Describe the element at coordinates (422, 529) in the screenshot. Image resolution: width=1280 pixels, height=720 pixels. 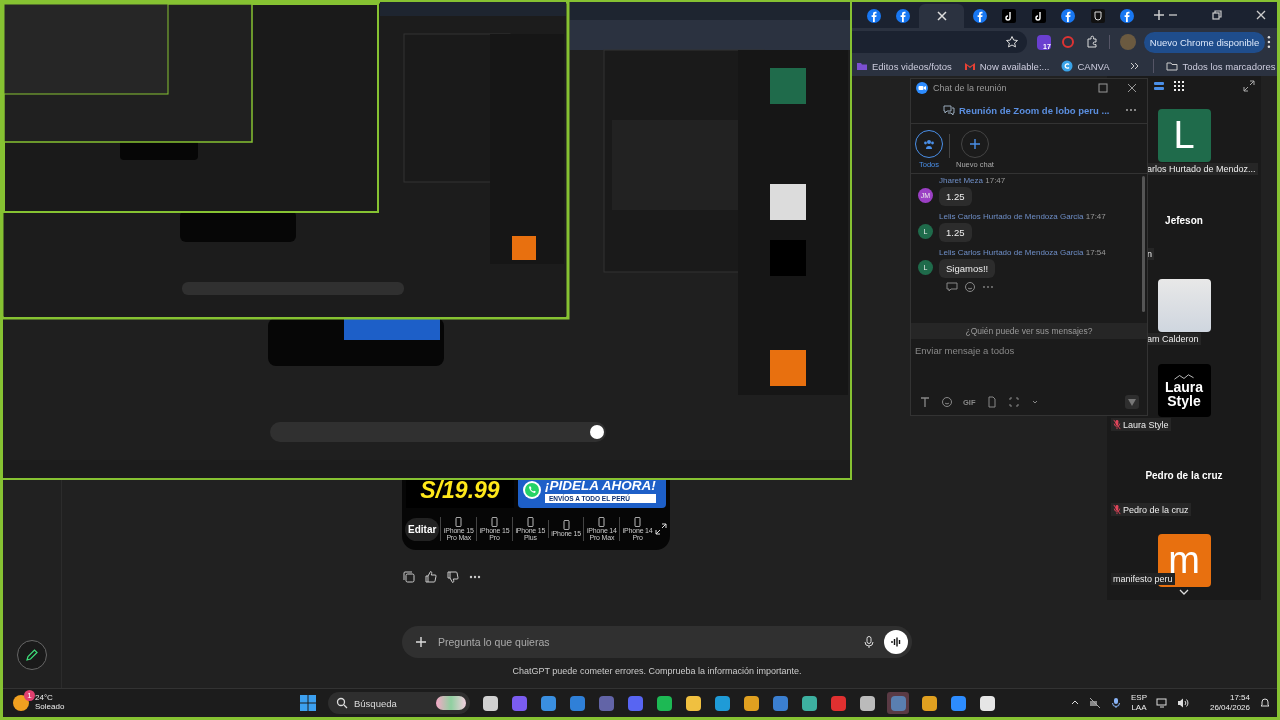
I see `edit-button: Editar` at that location.